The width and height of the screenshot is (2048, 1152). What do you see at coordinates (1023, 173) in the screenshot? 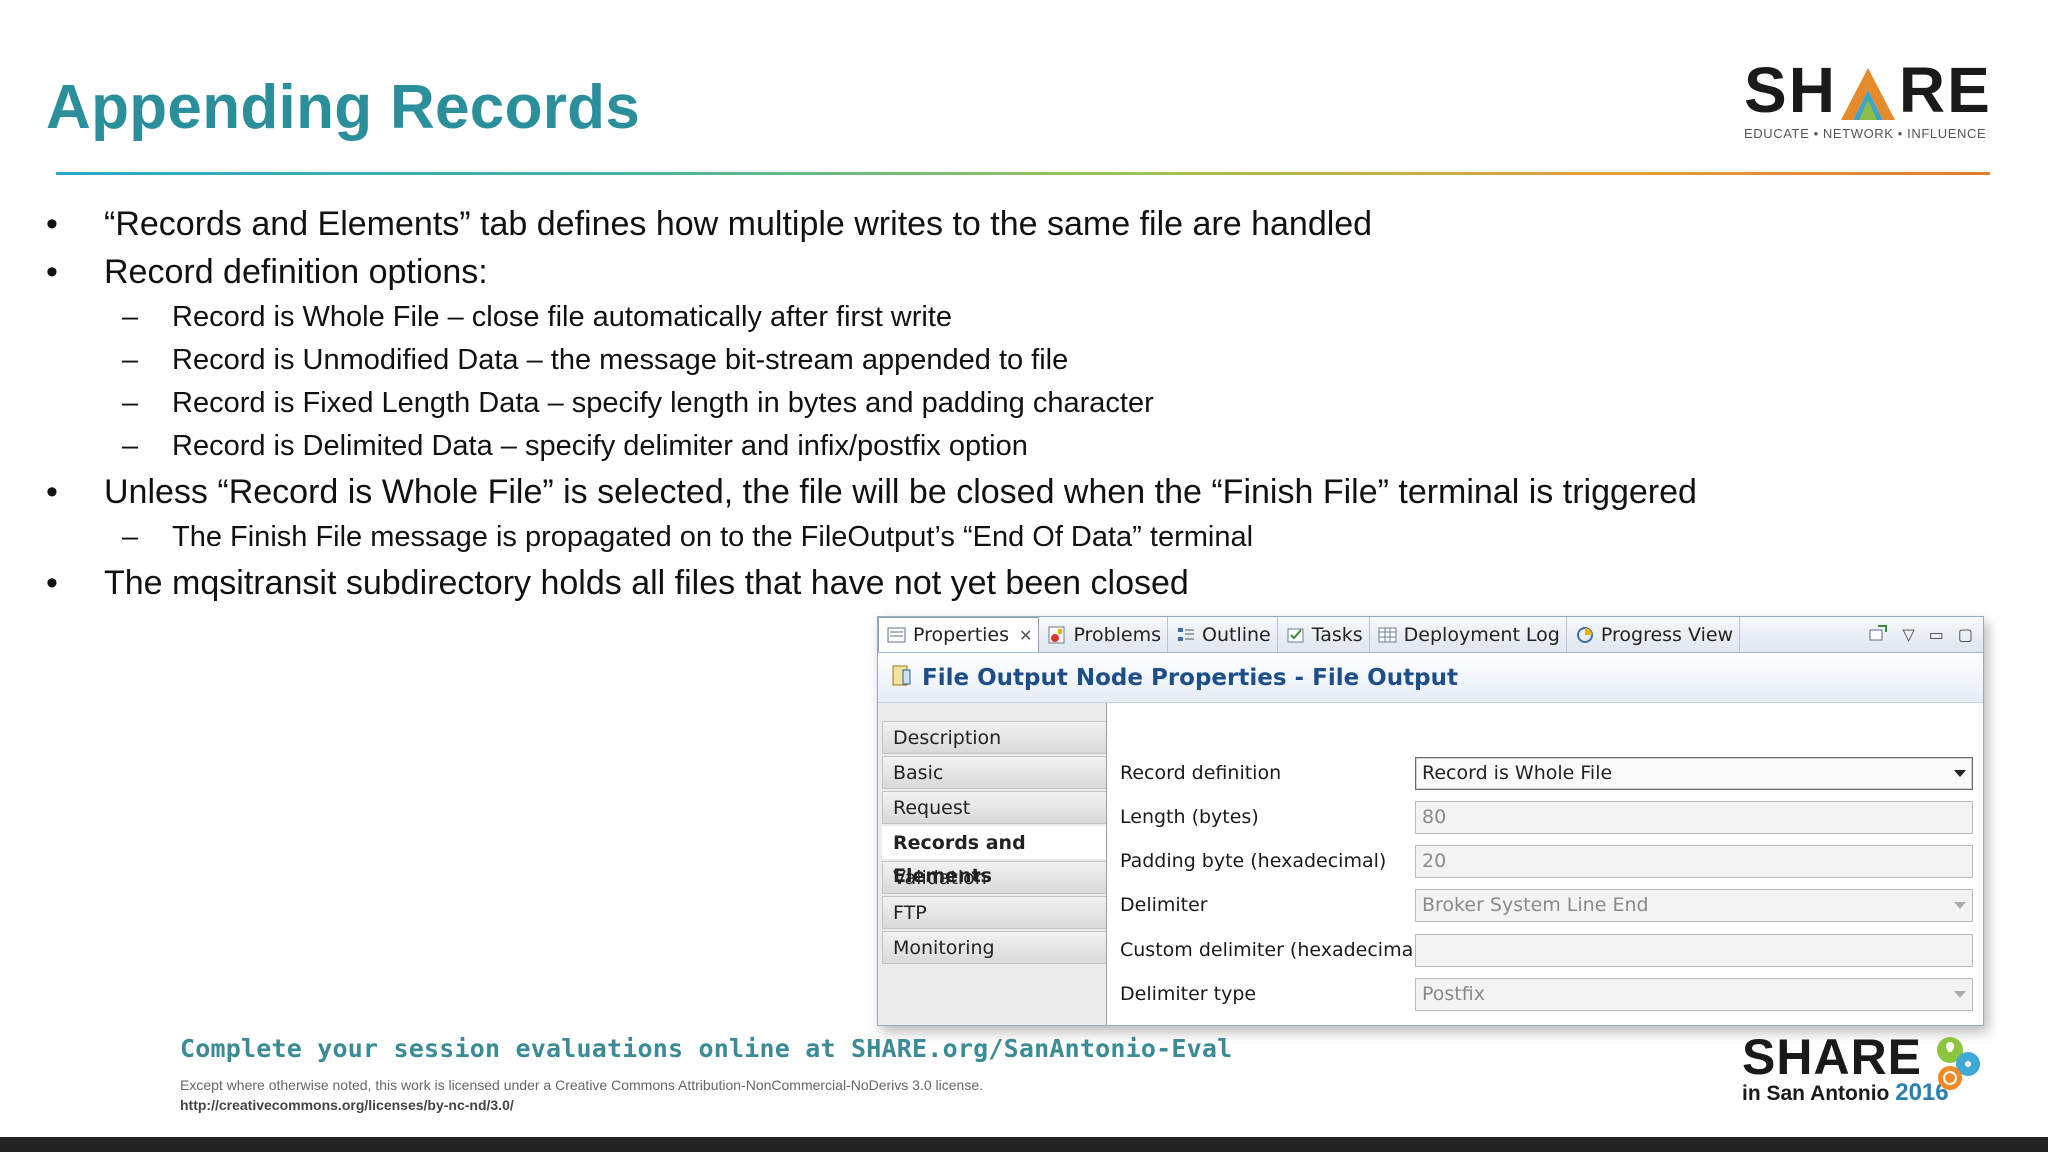
I see `title-divider` at bounding box center [1023, 173].